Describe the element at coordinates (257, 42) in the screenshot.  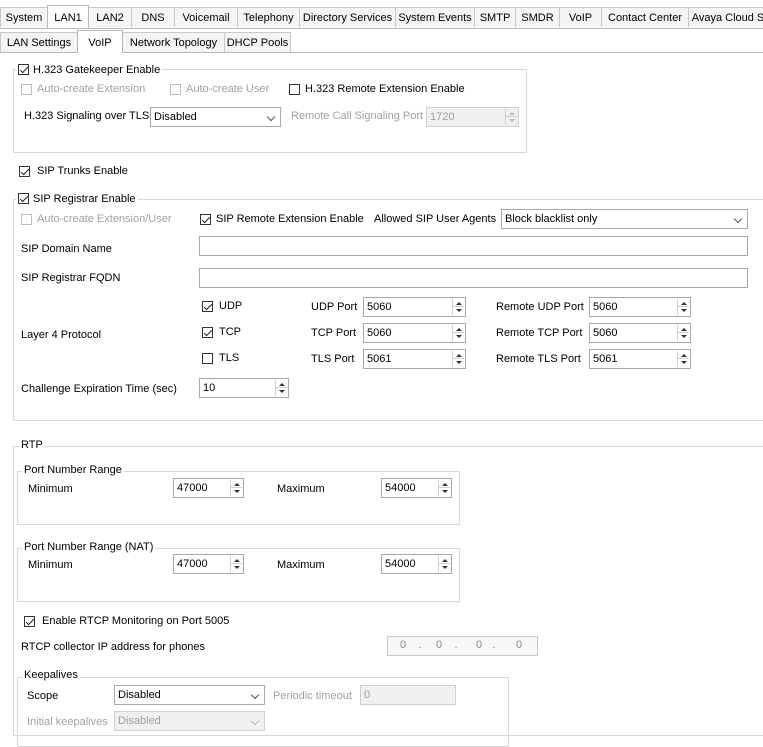
I see `tab-dhcp-pools: DHCP Pools` at that location.